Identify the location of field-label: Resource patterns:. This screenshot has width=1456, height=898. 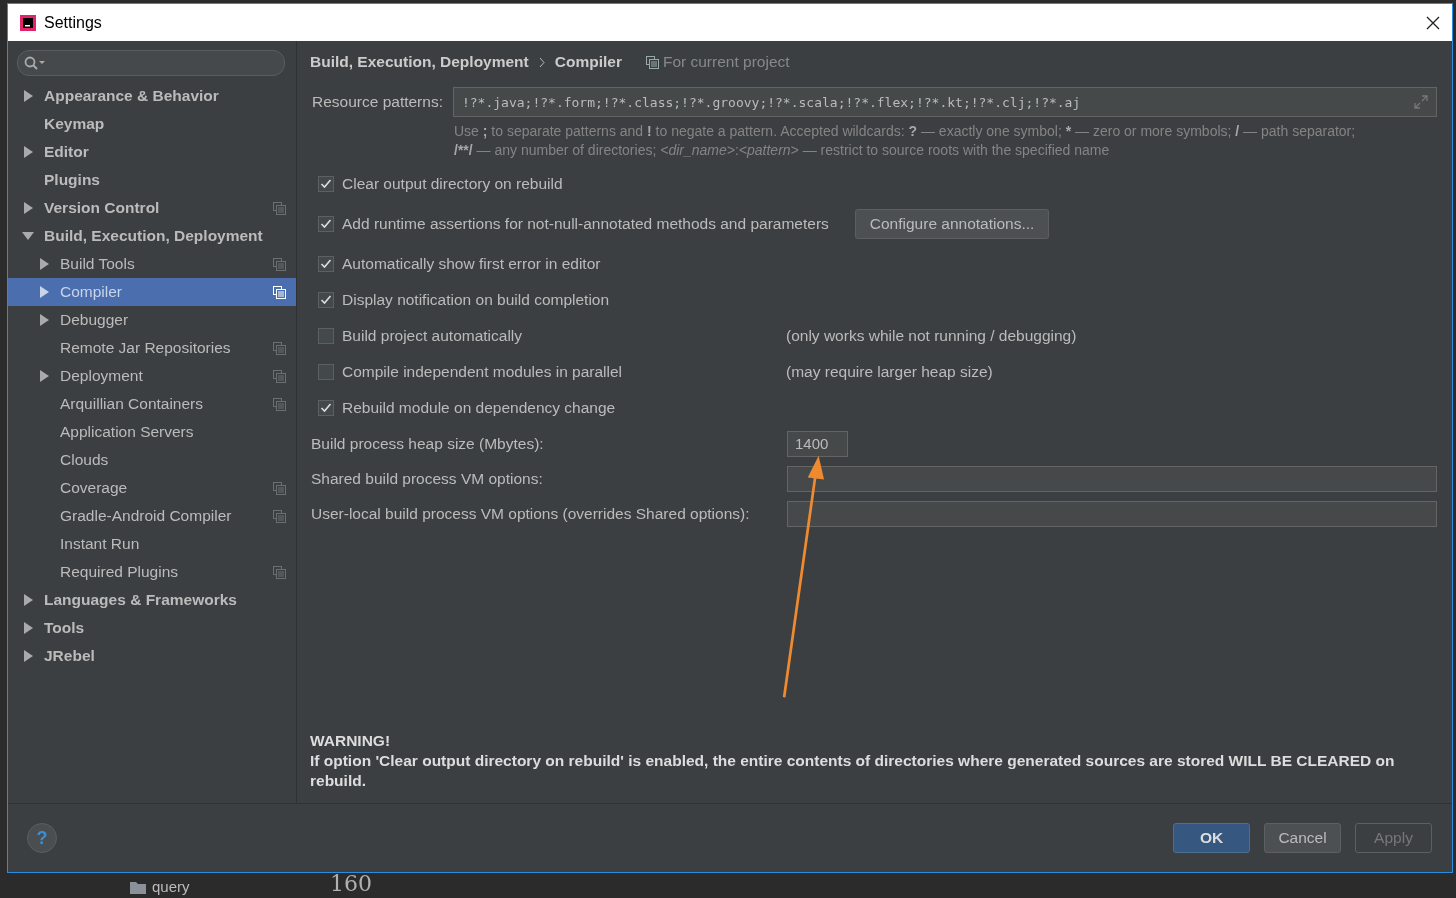
(377, 102).